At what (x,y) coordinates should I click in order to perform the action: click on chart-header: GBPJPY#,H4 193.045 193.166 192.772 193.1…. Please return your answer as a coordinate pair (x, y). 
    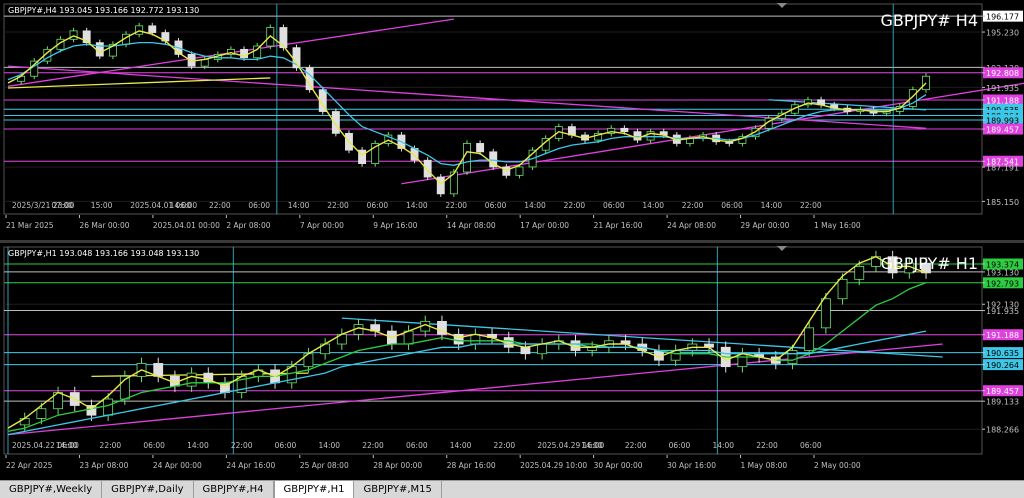
    Looking at the image, I should click on (103, 10).